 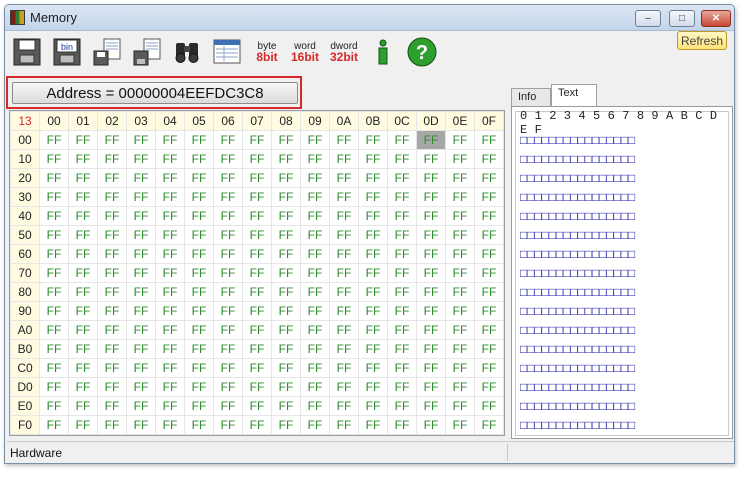 What do you see at coordinates (305, 52) in the screenshot?
I see `word-view-button: word 16bit` at bounding box center [305, 52].